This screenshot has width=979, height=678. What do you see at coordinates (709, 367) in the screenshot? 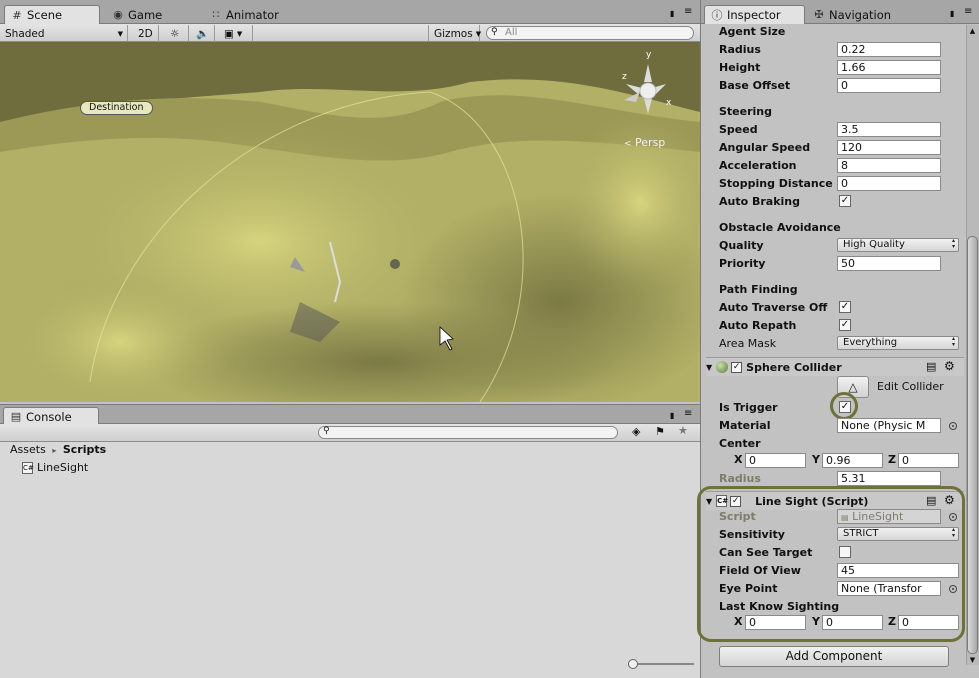
I see `foldout-arrow-icon: ▼` at bounding box center [709, 367].